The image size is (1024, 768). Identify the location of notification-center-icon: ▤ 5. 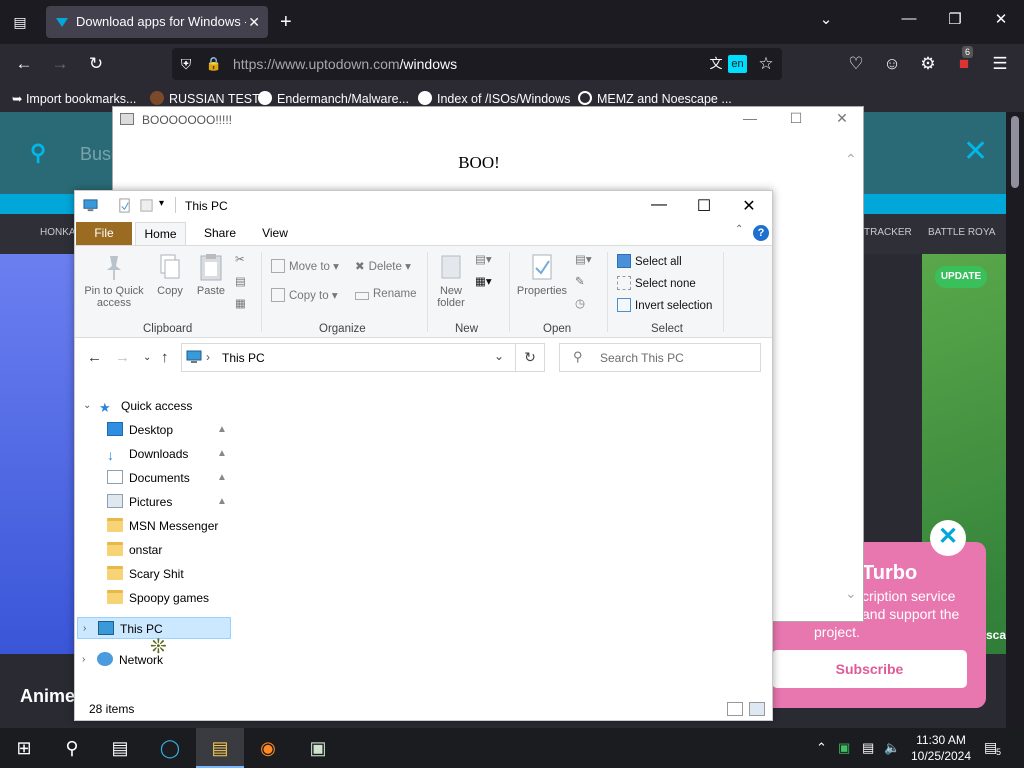
(992, 748).